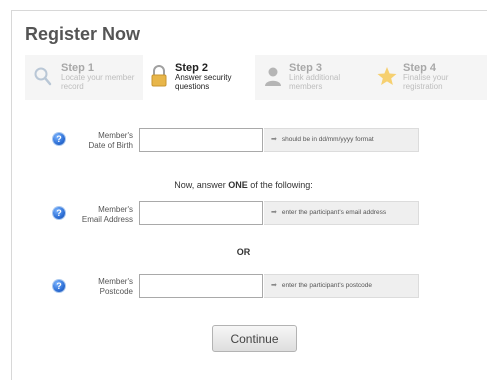 The image size is (487, 380). I want to click on step-2: Step 2 Answer security questions, so click(199, 77).